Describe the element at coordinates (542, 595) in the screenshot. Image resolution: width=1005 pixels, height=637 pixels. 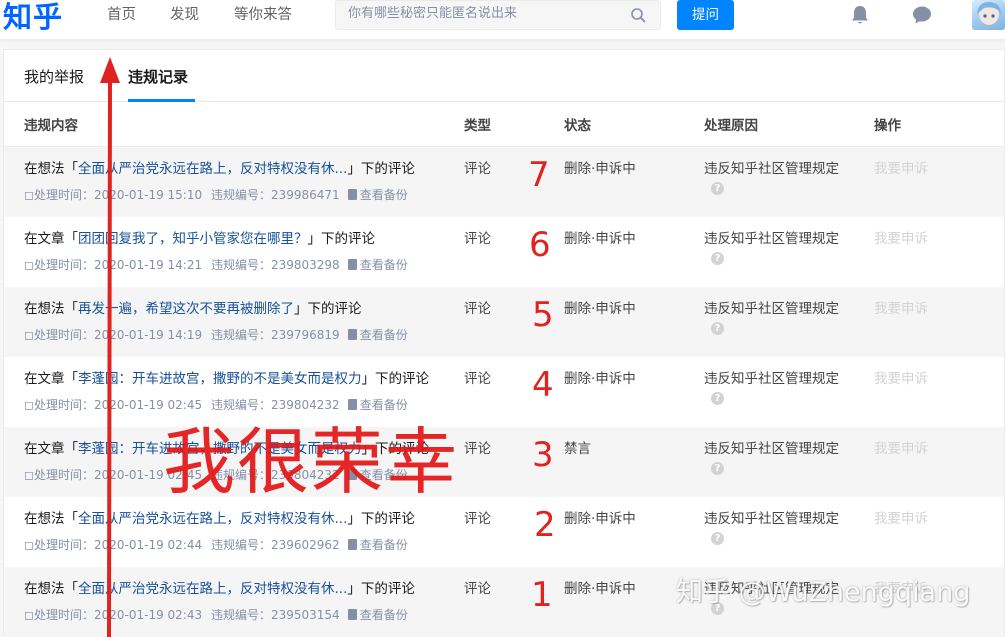
I see `handwritten-number-annotation: 1` at that location.